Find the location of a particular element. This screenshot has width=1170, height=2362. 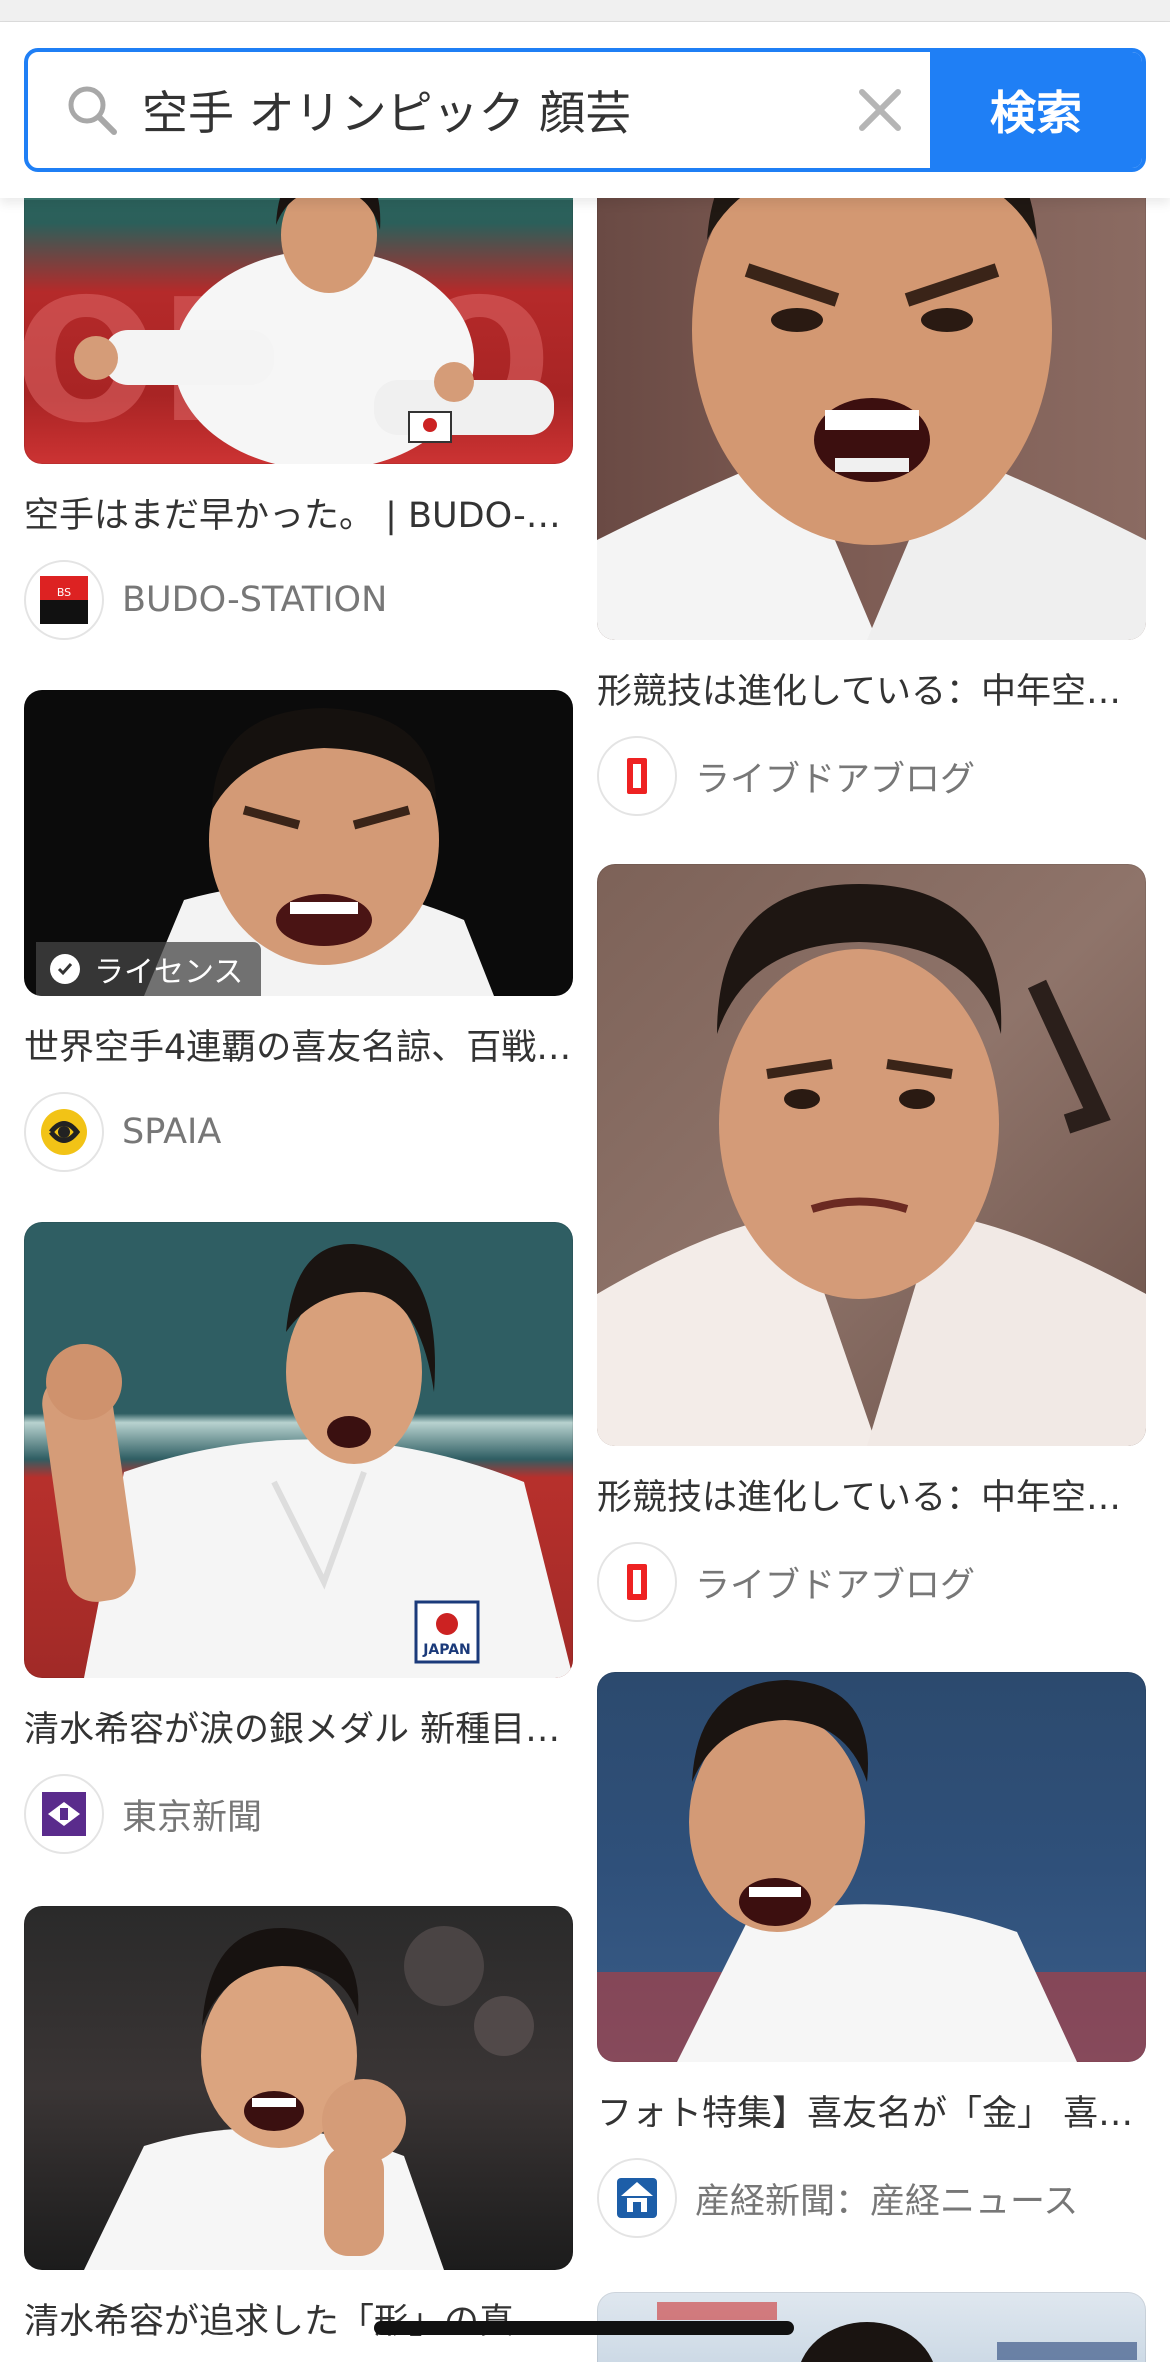

result-thumbnail: JAPAN is located at coordinates (298, 1450).